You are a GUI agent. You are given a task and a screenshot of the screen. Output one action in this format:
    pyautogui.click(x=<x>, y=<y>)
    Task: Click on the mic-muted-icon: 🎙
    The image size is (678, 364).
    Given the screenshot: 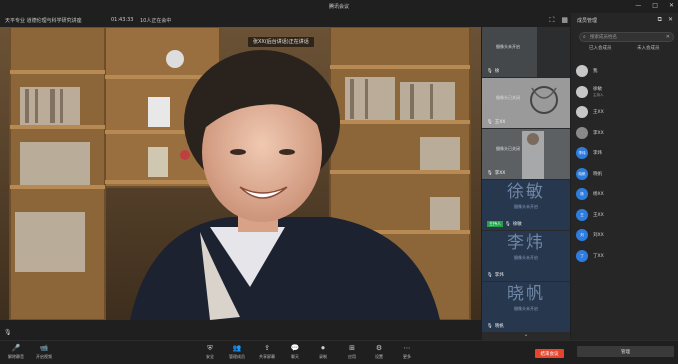 What is the action you would take?
    pyautogui.click(x=8, y=332)
    